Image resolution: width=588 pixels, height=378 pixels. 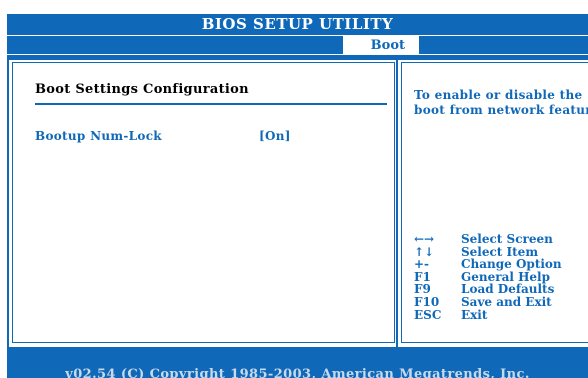 What do you see at coordinates (507, 239) in the screenshot?
I see `key-description: Select Screen` at bounding box center [507, 239].